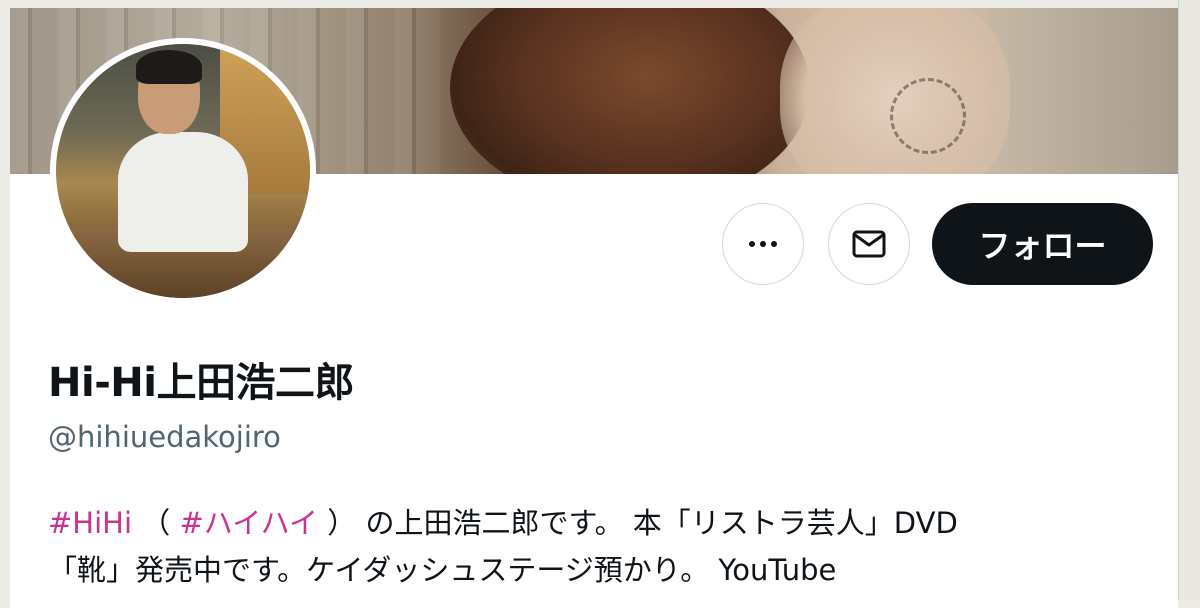 The width and height of the screenshot is (1200, 608). I want to click on avatar-photo, so click(183, 171).